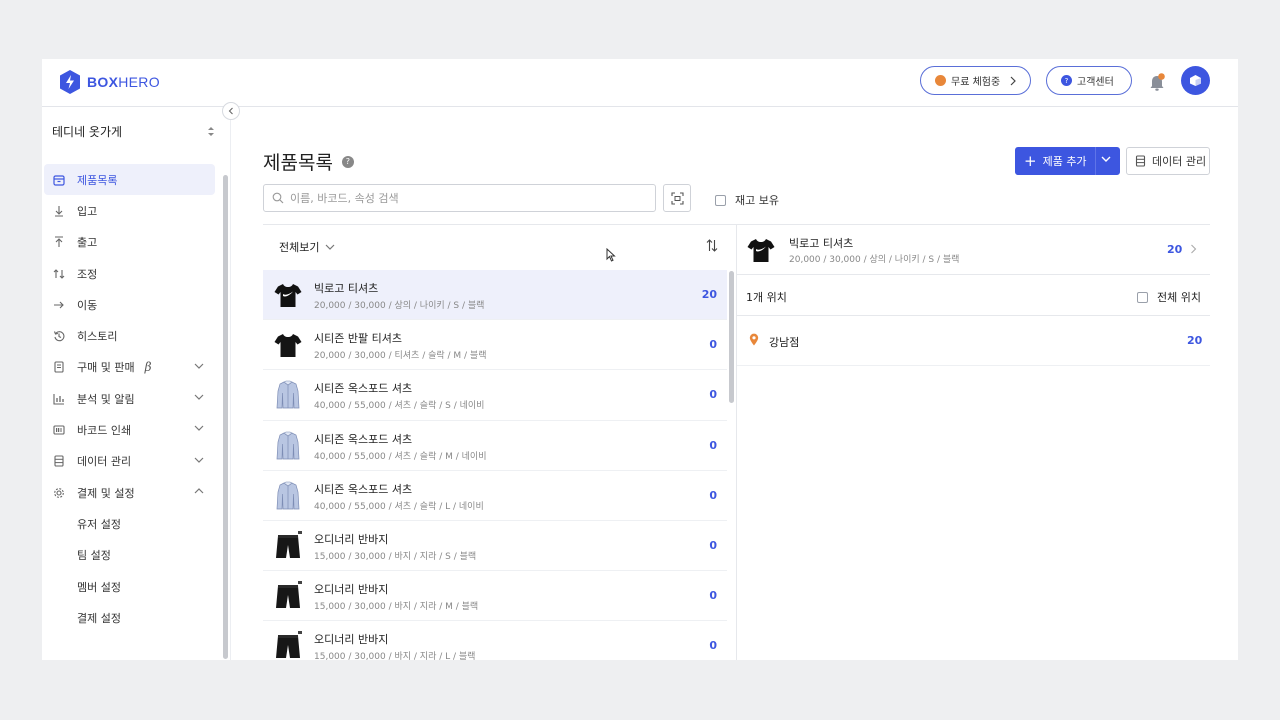 The width and height of the screenshot is (1280, 720). I want to click on arrow-right-icon, so click(58, 304).